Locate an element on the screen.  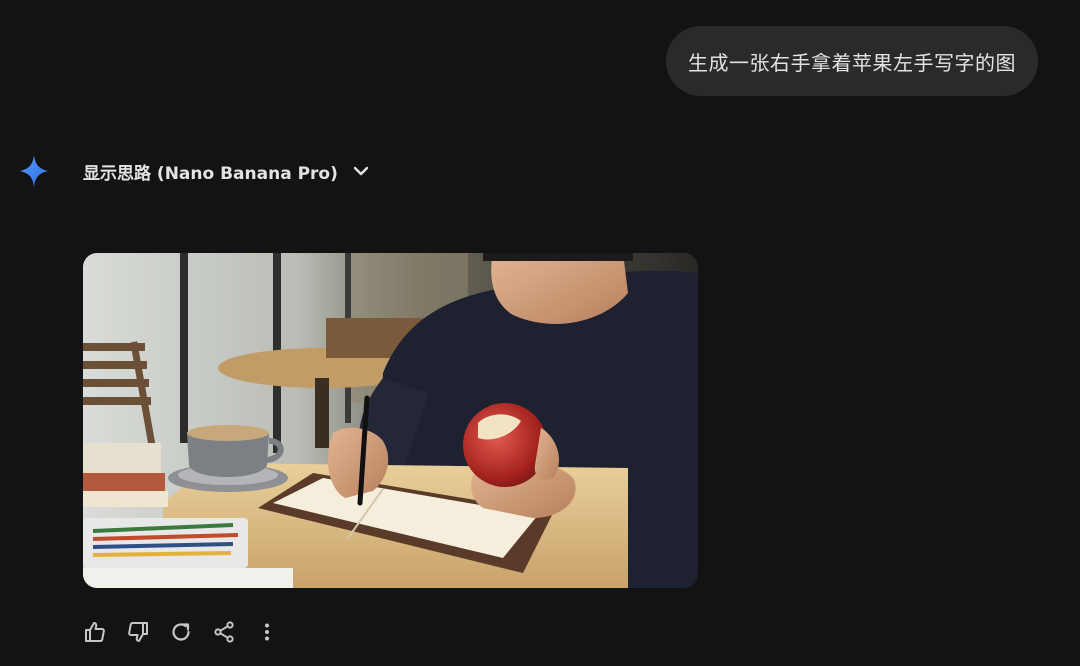
thumbs-down-button is located at coordinates (138, 632).